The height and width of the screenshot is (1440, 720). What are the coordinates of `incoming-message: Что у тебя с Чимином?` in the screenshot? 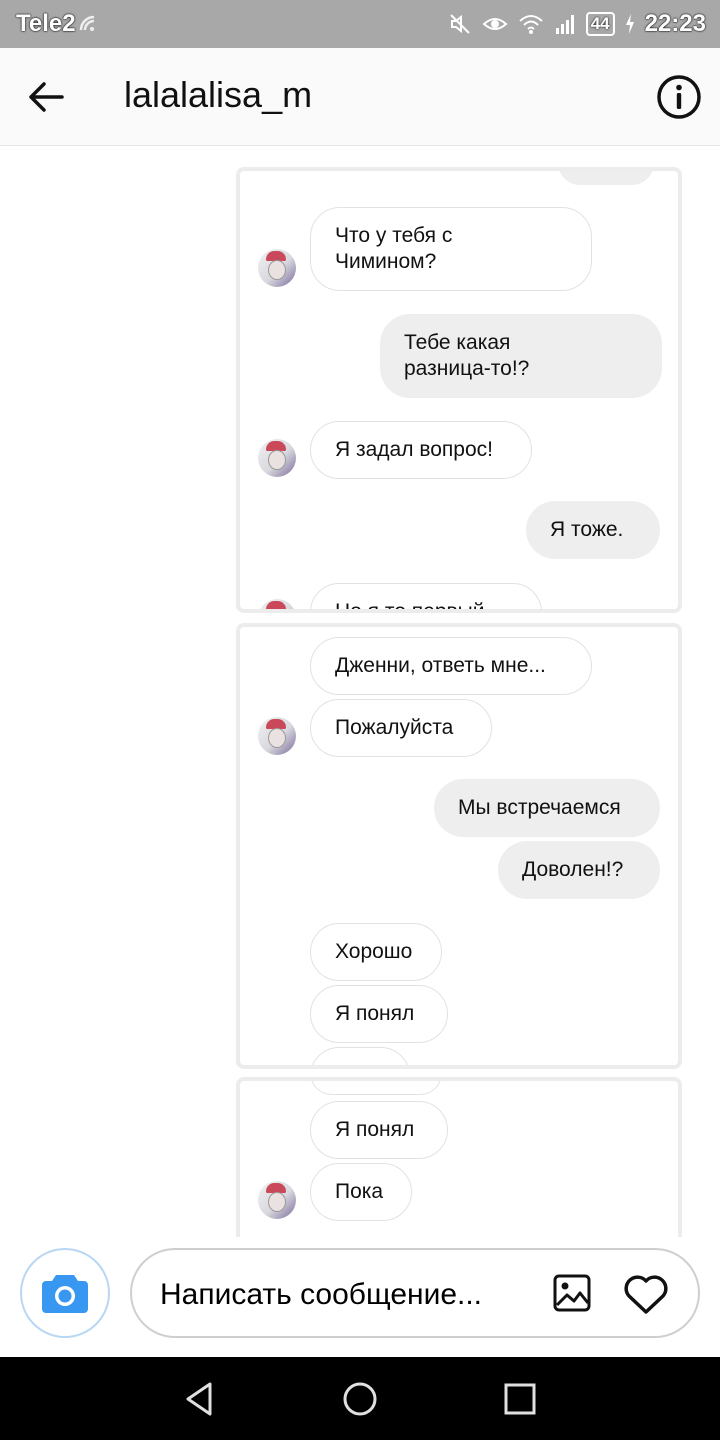 It's located at (451, 249).